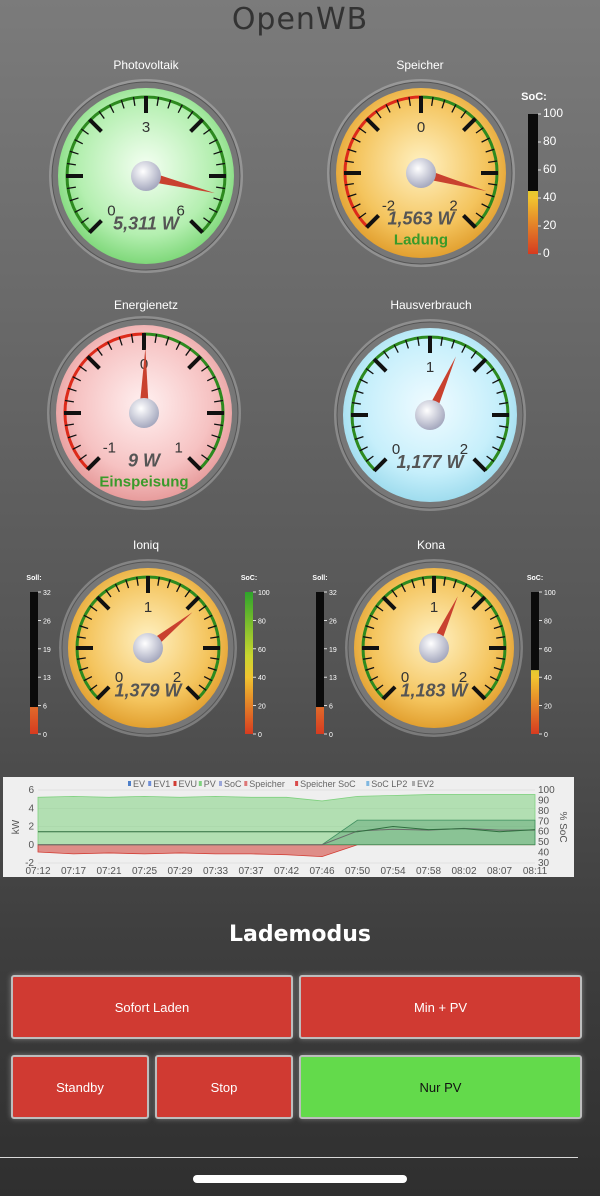  I want to click on chart-y2-tick: 80, so click(544, 811).